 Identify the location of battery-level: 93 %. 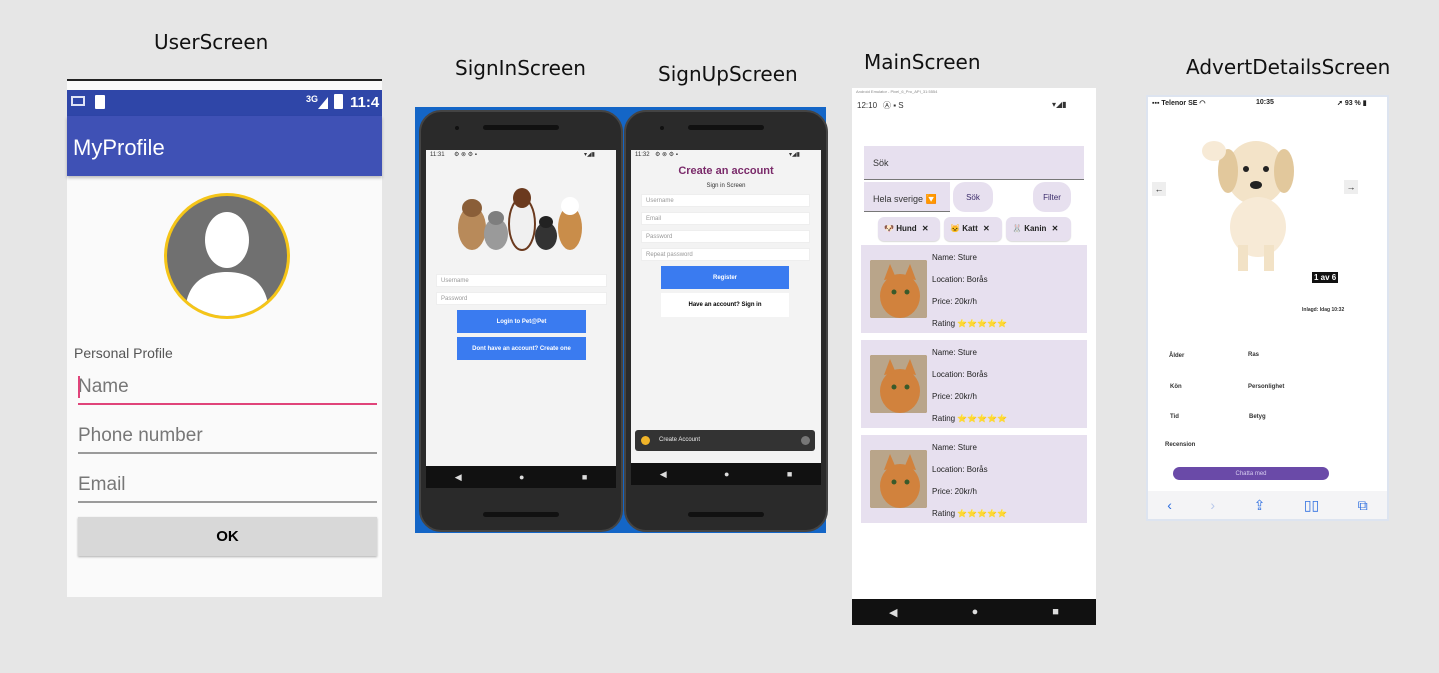
(1352, 103).